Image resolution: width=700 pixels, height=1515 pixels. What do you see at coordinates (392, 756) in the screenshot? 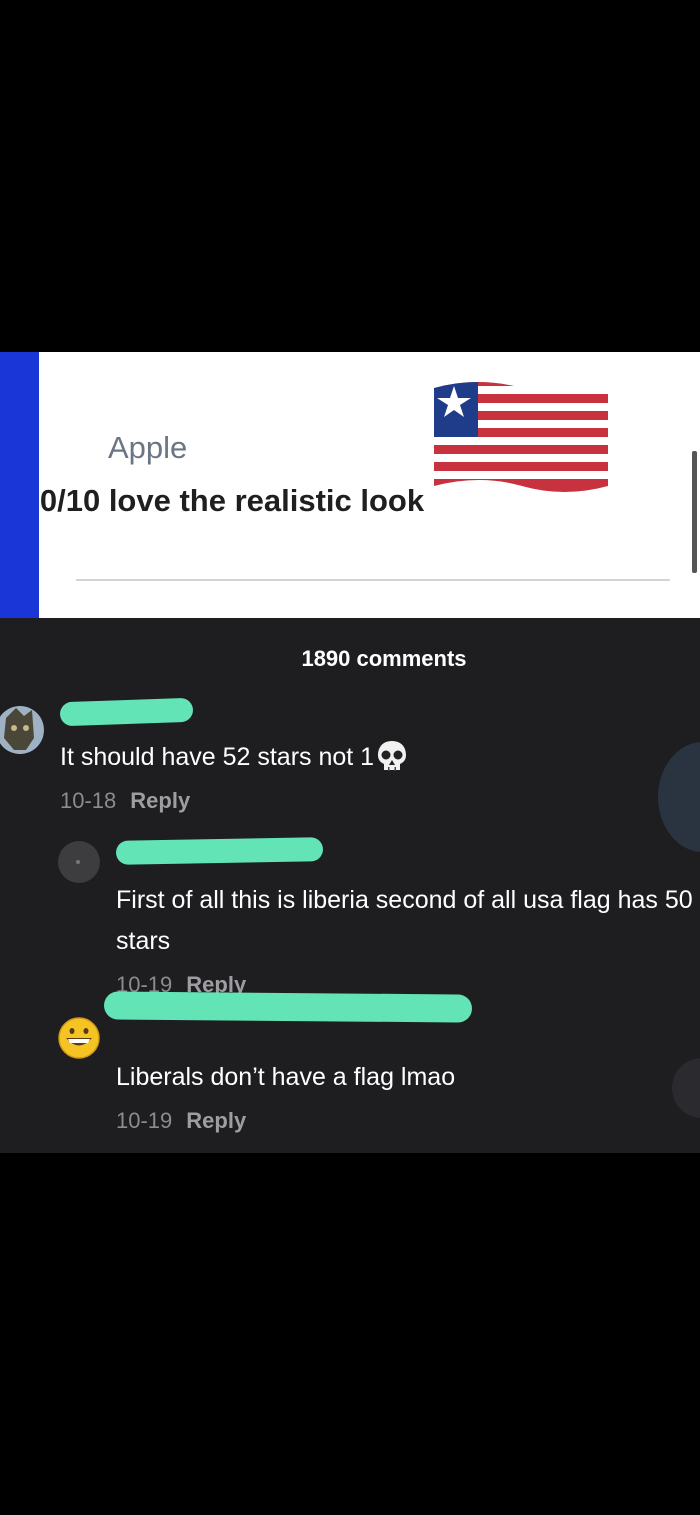
I see `skull-emoji-icon` at bounding box center [392, 756].